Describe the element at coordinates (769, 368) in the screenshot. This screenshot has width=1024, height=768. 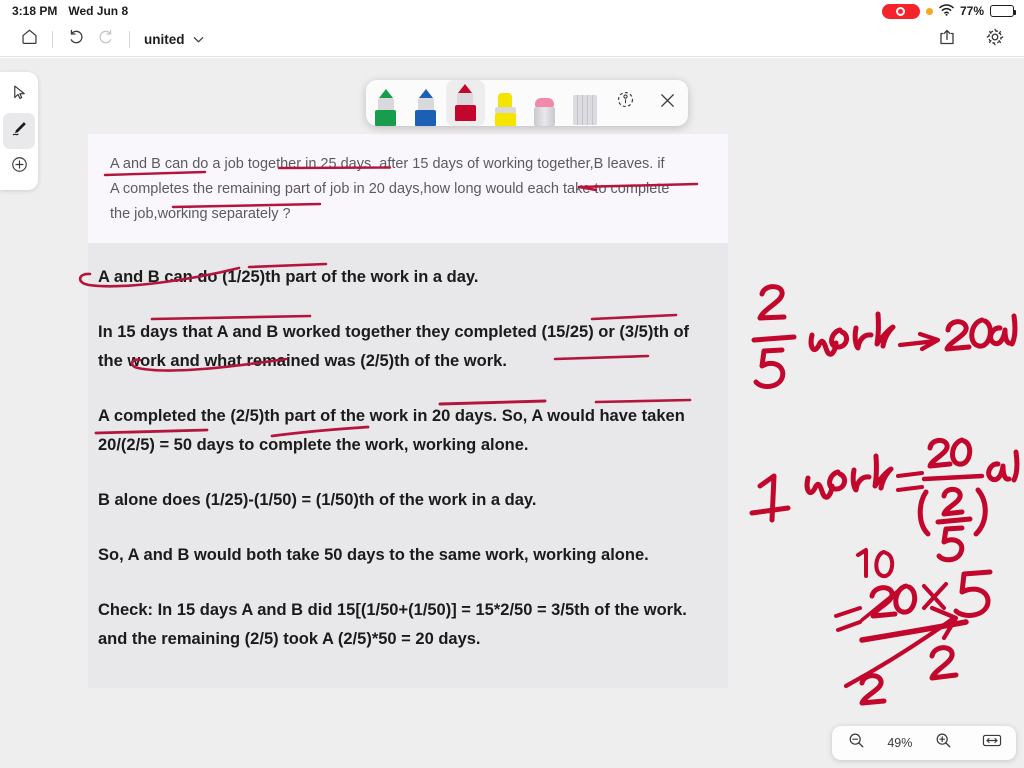
I see `ink-hand-5-denominator` at that location.